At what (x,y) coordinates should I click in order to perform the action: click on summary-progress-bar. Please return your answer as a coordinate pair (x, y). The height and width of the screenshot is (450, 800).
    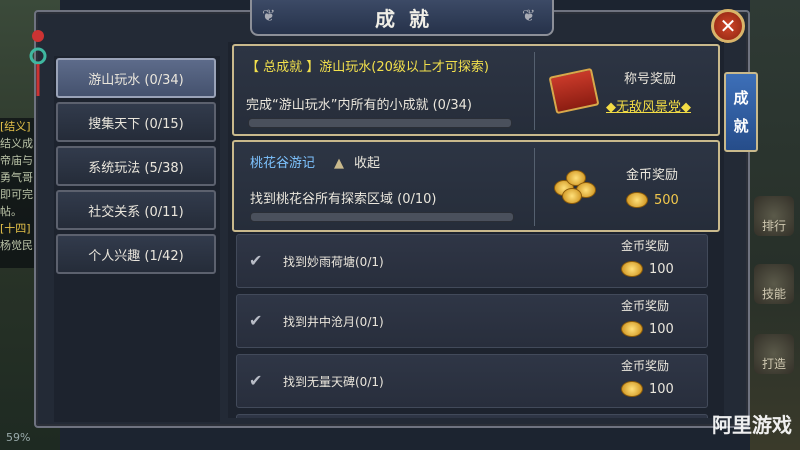
    Looking at the image, I should click on (380, 123).